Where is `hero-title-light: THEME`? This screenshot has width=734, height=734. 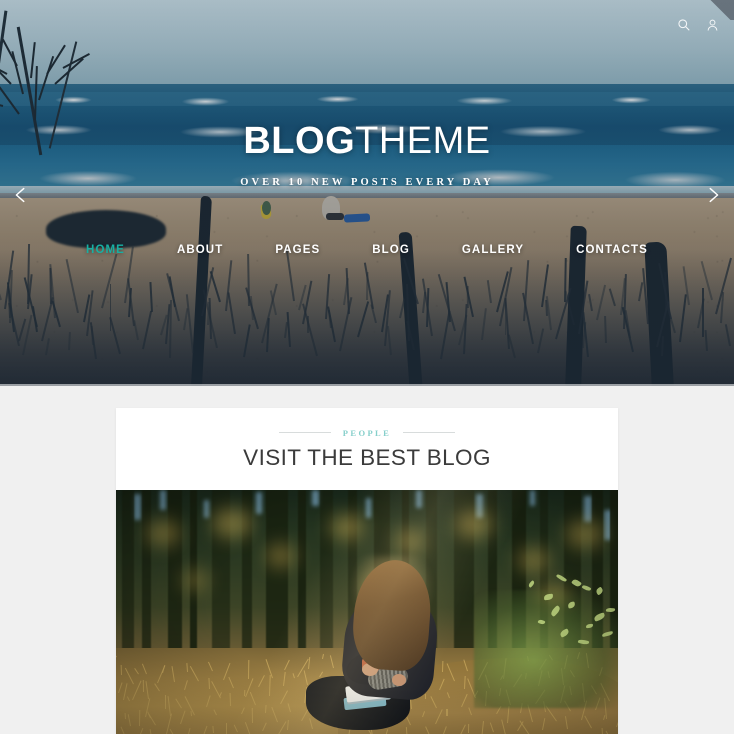
hero-title-light: THEME is located at coordinates (423, 141).